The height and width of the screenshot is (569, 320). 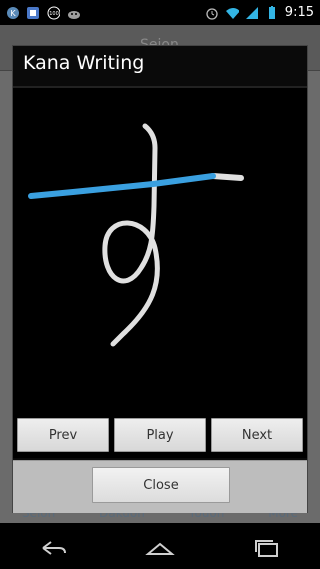 I want to click on dialog-footer: Close, so click(x=160, y=486).